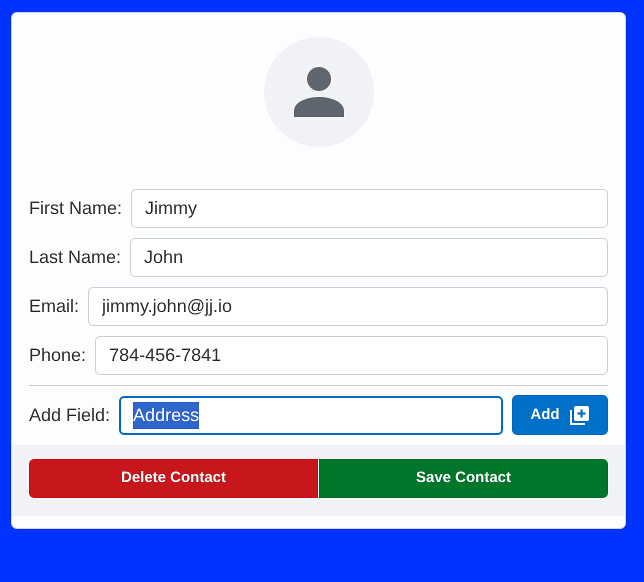  Describe the element at coordinates (174, 478) in the screenshot. I see `delete-button: Delete Contact` at that location.